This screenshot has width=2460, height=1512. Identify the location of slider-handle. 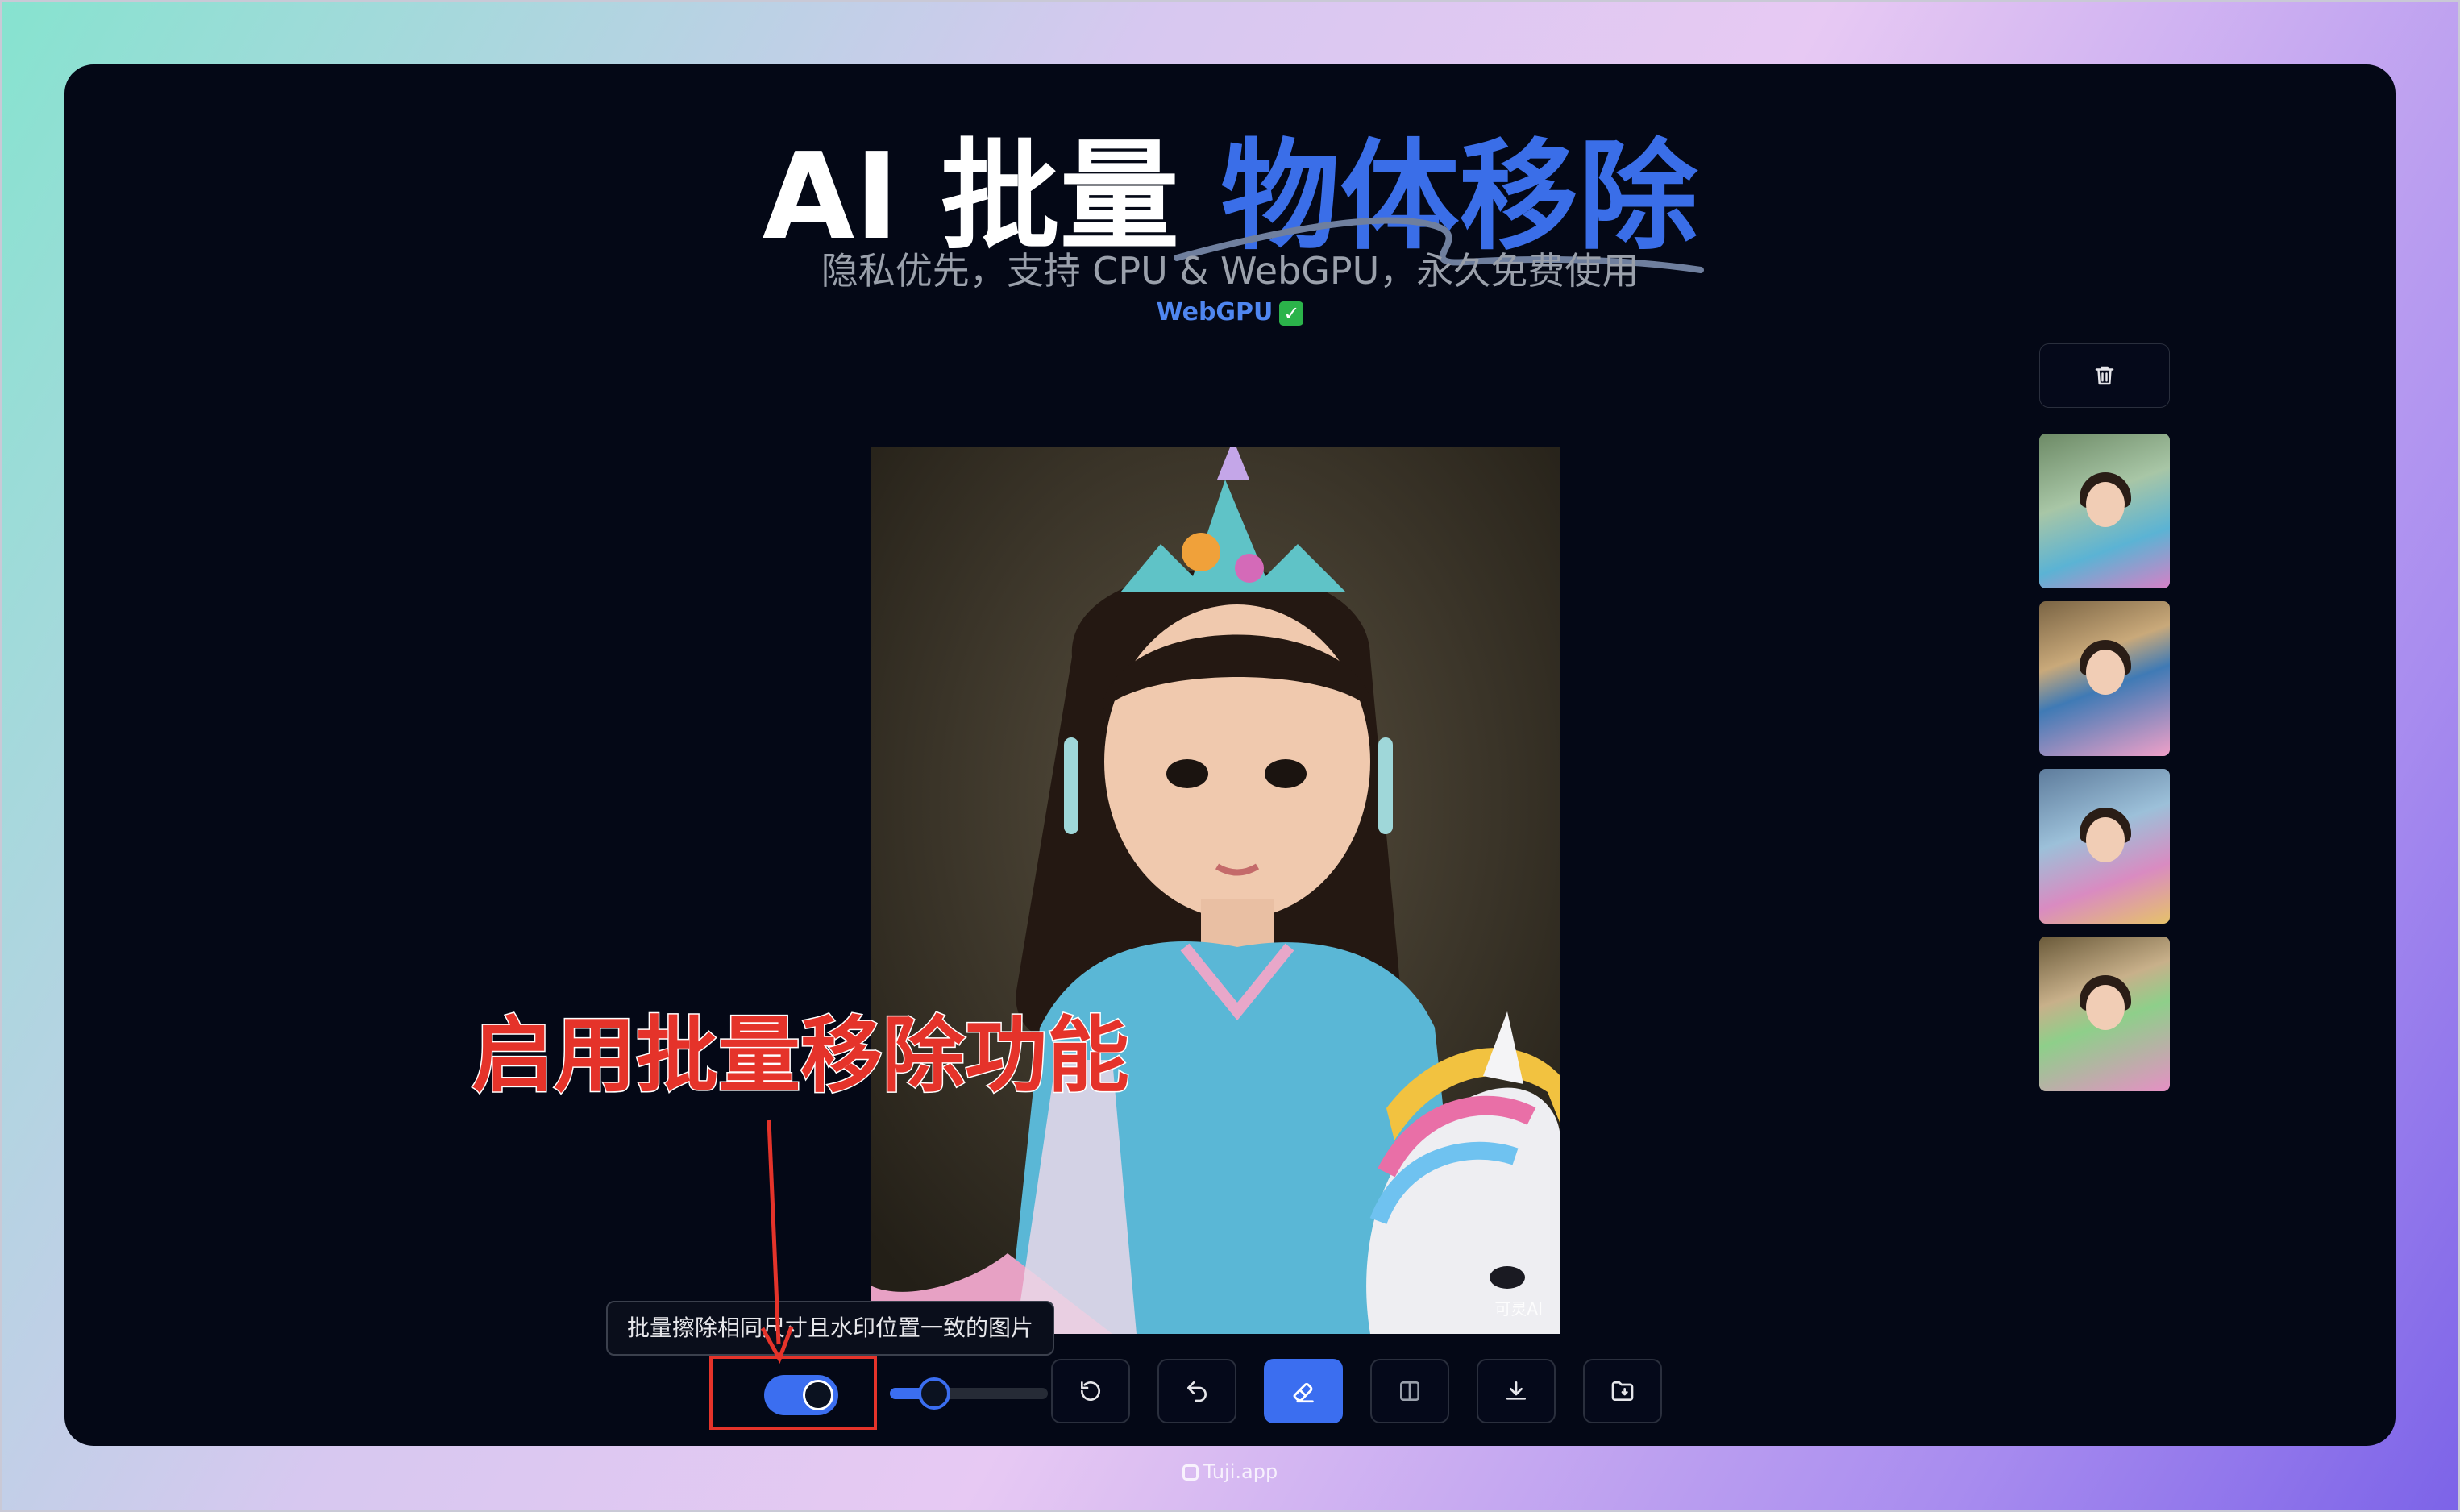
(934, 1393).